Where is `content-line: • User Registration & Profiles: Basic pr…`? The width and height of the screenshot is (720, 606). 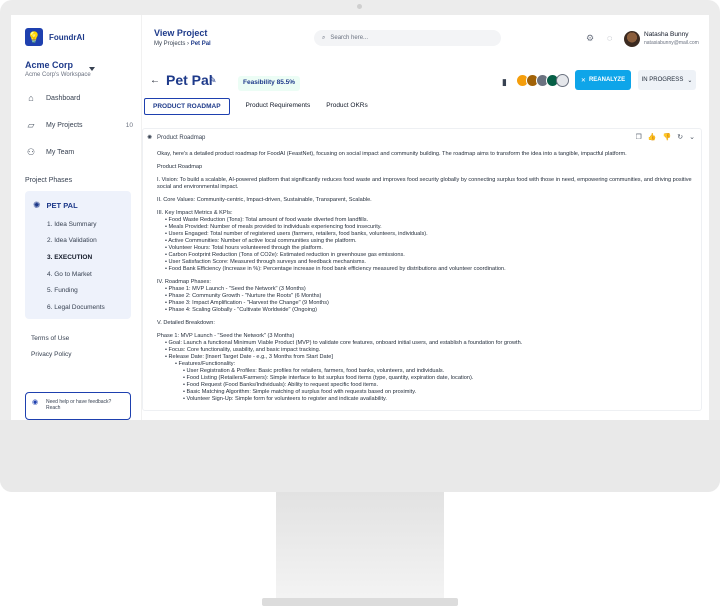 content-line: • User Registration & Profiles: Basic pr… is located at coordinates (314, 371).